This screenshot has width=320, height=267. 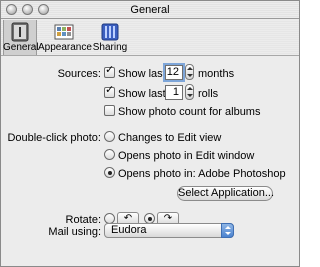 I want to click on changes-to-edit-view-label: Changes to Edit view, so click(x=170, y=138).